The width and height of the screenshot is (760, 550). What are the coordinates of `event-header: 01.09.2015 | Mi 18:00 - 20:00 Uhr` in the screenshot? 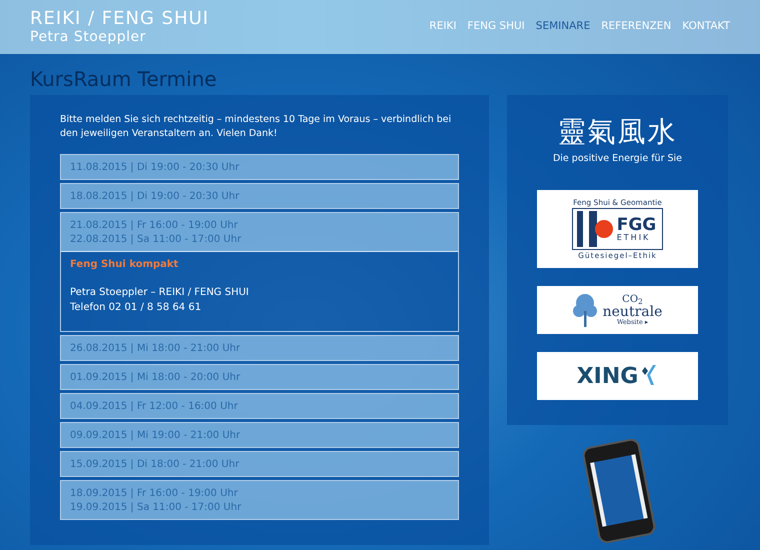 It's located at (259, 377).